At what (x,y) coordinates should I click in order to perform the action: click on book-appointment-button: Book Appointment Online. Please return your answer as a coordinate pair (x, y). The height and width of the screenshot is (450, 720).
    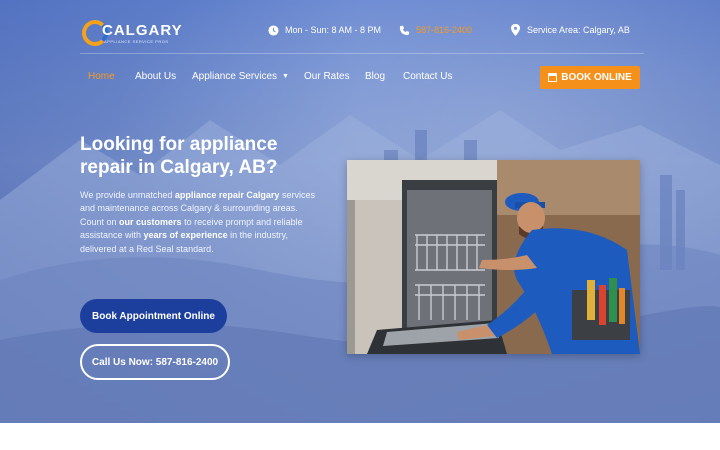
    Looking at the image, I should click on (153, 316).